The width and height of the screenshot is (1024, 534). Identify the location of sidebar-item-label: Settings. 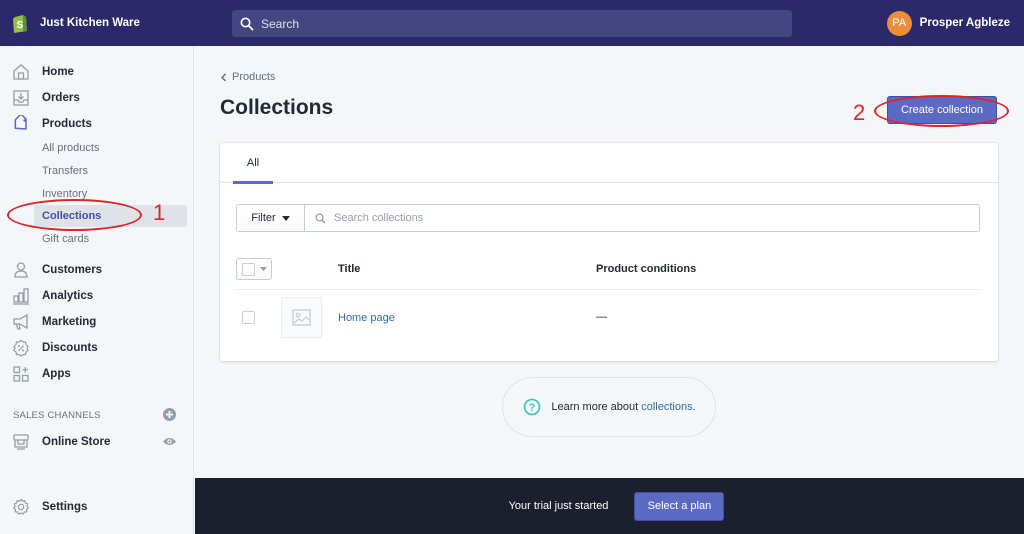
(65, 507).